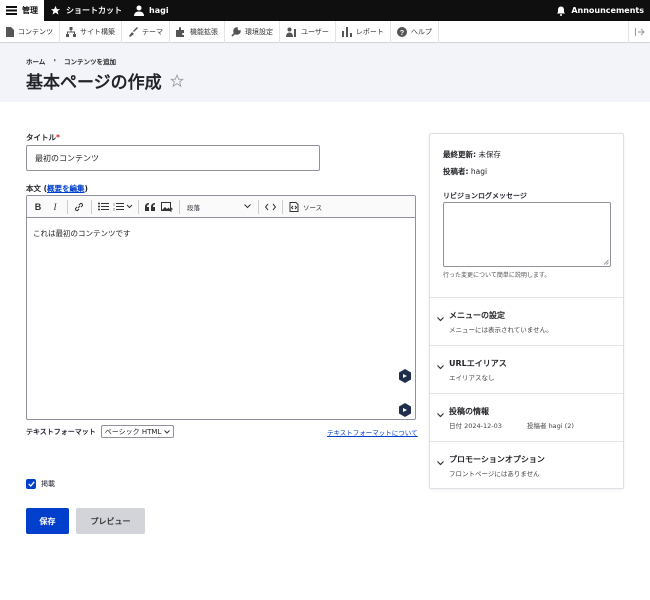 This screenshot has height=600, width=650. What do you see at coordinates (94, 83) in the screenshot?
I see `page-title: 基本ページの作成` at bounding box center [94, 83].